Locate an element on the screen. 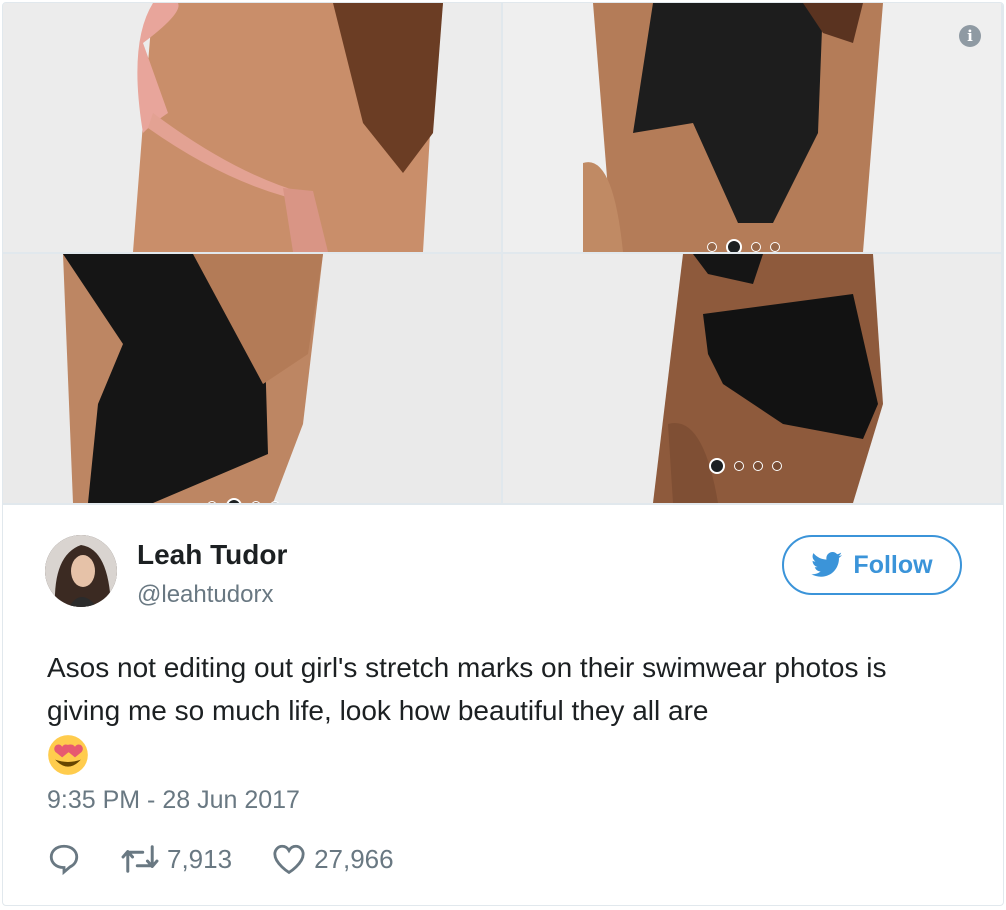 The width and height of the screenshot is (1006, 910). reply-action is located at coordinates (64, 859).